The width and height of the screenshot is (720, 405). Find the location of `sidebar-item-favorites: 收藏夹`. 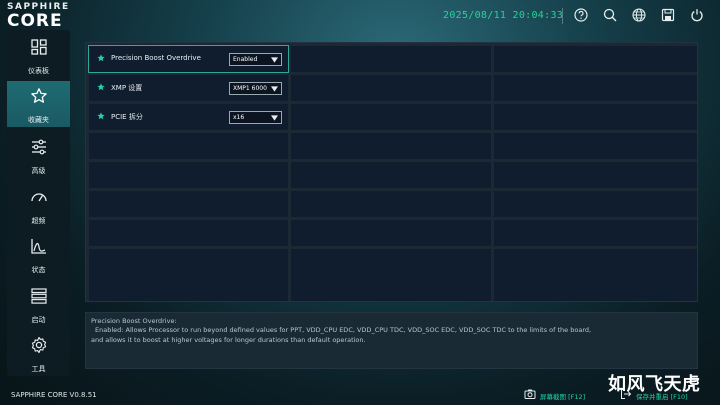

sidebar-item-favorites: 收藏夹 is located at coordinates (38, 104).